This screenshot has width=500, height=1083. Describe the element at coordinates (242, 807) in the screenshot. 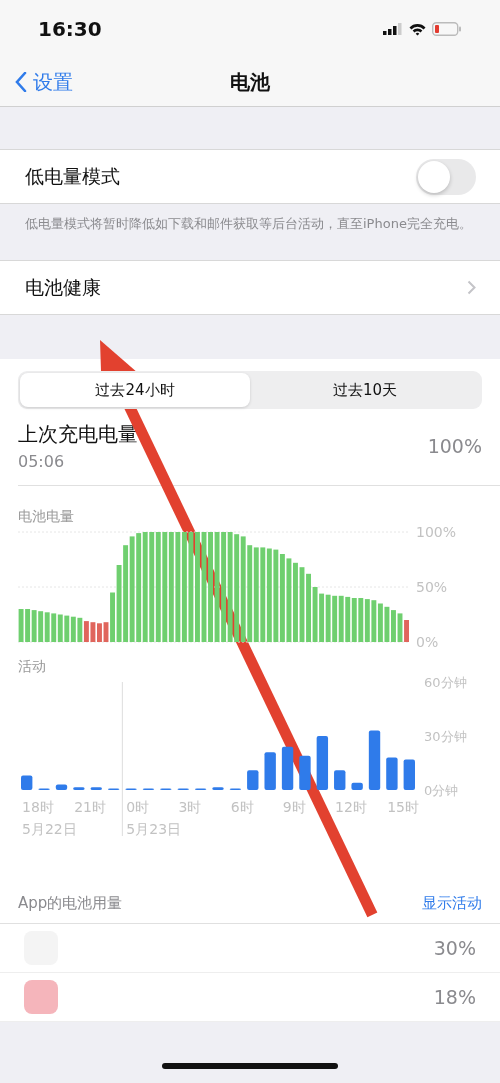

I see `x-tick-label: 6时` at that location.